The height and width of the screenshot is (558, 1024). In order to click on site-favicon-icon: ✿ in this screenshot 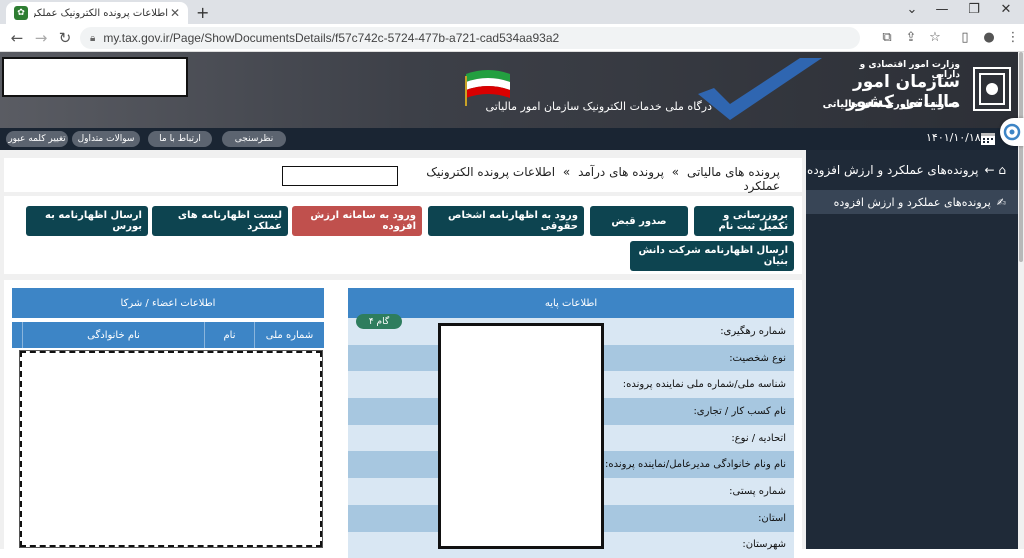, I will do `click(21, 13)`.